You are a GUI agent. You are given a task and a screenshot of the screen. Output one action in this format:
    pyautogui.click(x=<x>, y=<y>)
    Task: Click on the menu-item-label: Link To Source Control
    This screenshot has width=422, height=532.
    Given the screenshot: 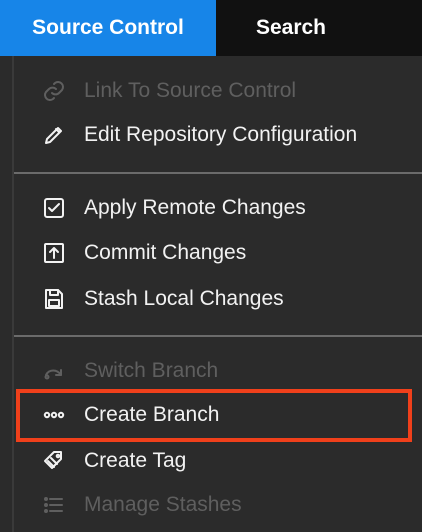 What is the action you would take?
    pyautogui.click(x=190, y=90)
    